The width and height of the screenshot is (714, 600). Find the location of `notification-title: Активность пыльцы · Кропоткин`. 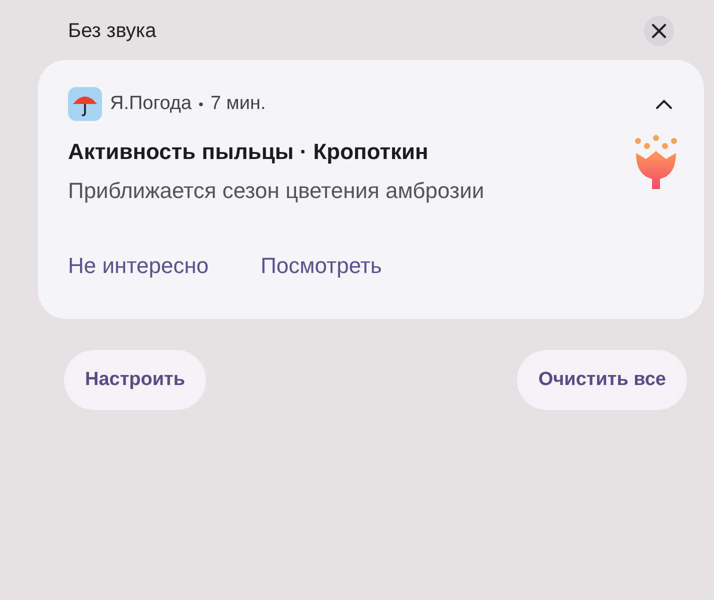

notification-title: Активность пыльцы · Кропоткин is located at coordinates (249, 152).